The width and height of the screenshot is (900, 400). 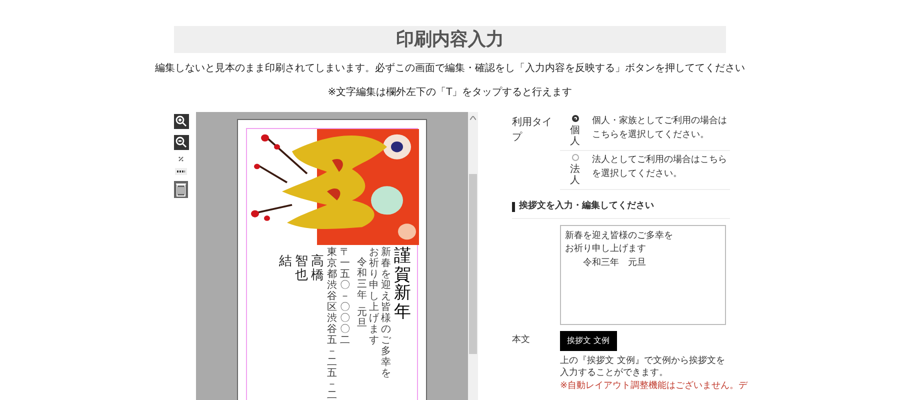 I want to click on sender-name: 結, so click(x=285, y=261).